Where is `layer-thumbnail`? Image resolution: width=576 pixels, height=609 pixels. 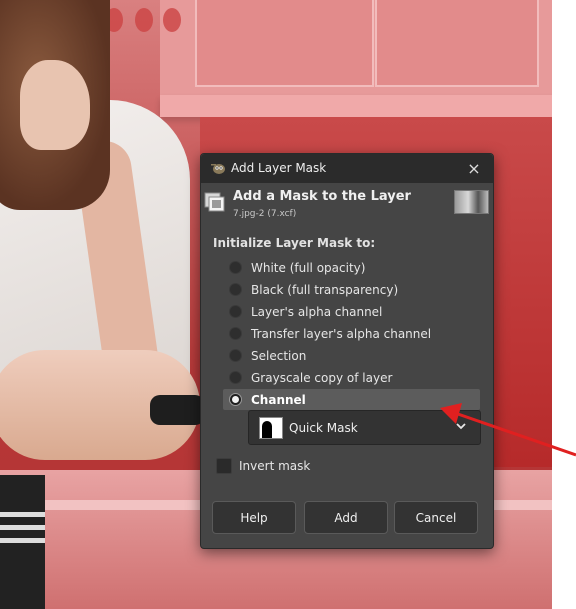
layer-thumbnail is located at coordinates (471, 202).